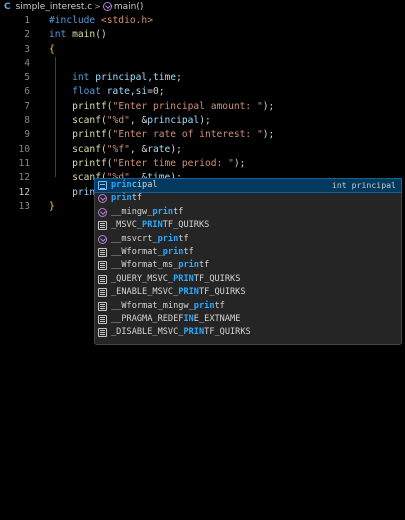 The height and width of the screenshot is (520, 405). Describe the element at coordinates (248, 198) in the screenshot. I see `suggestion-item: printf` at that location.